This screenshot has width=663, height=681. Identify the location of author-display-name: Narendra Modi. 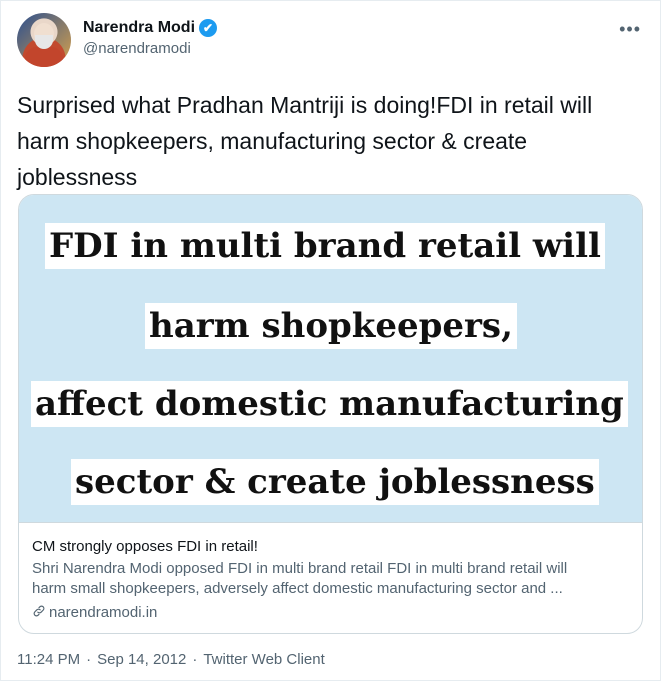
(139, 28).